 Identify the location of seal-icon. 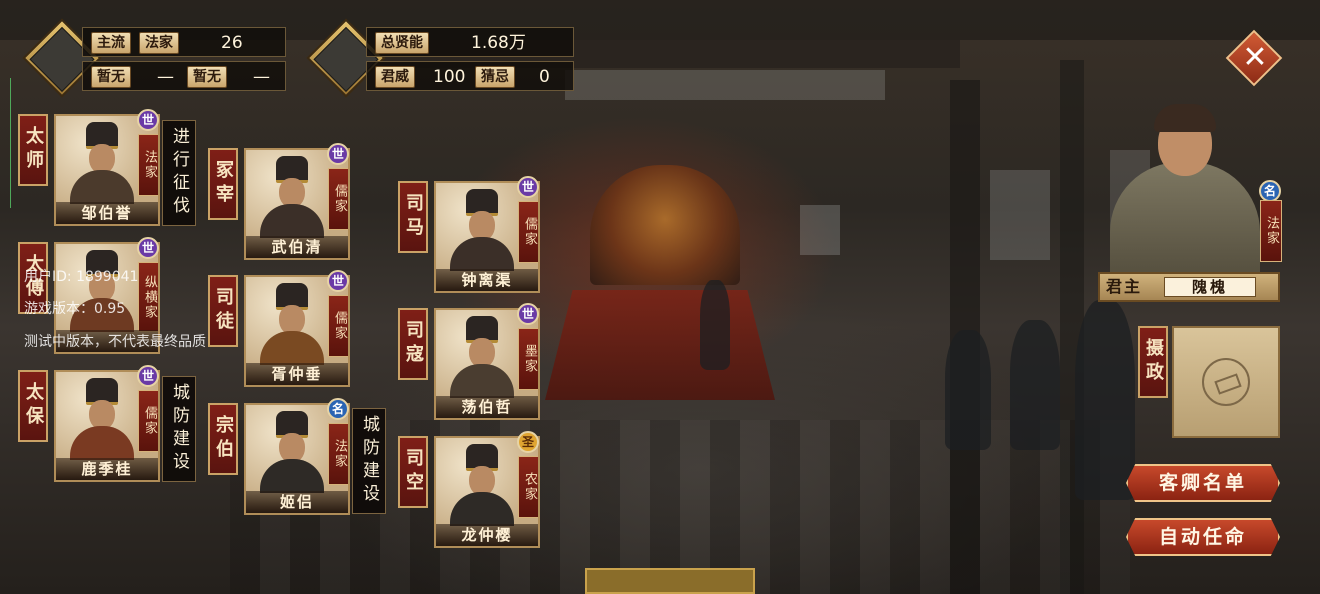
(1226, 382).